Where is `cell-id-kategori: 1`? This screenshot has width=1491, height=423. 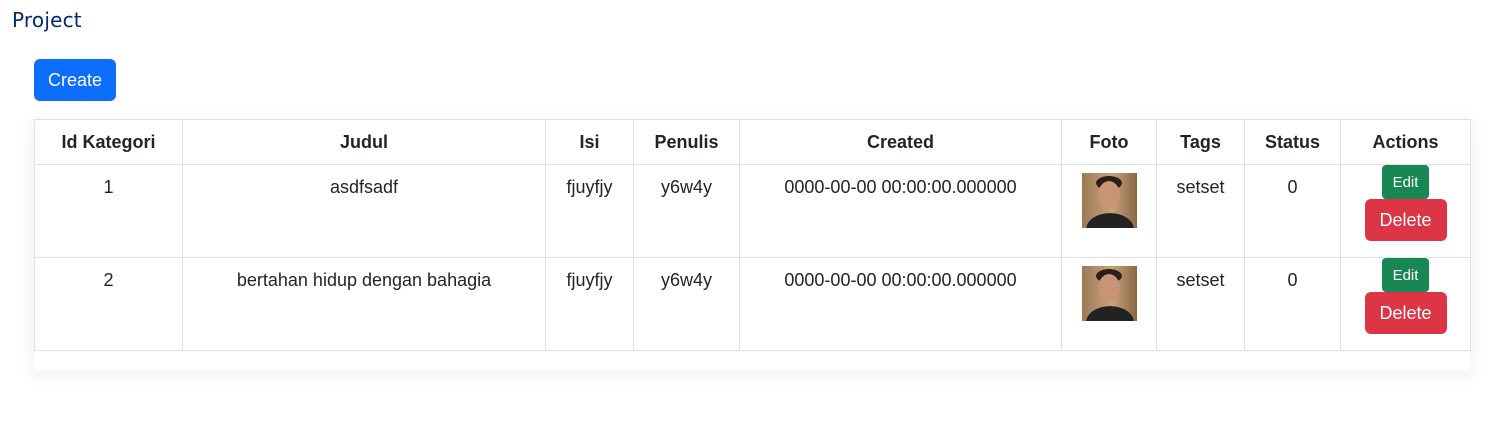 cell-id-kategori: 1 is located at coordinates (108, 211).